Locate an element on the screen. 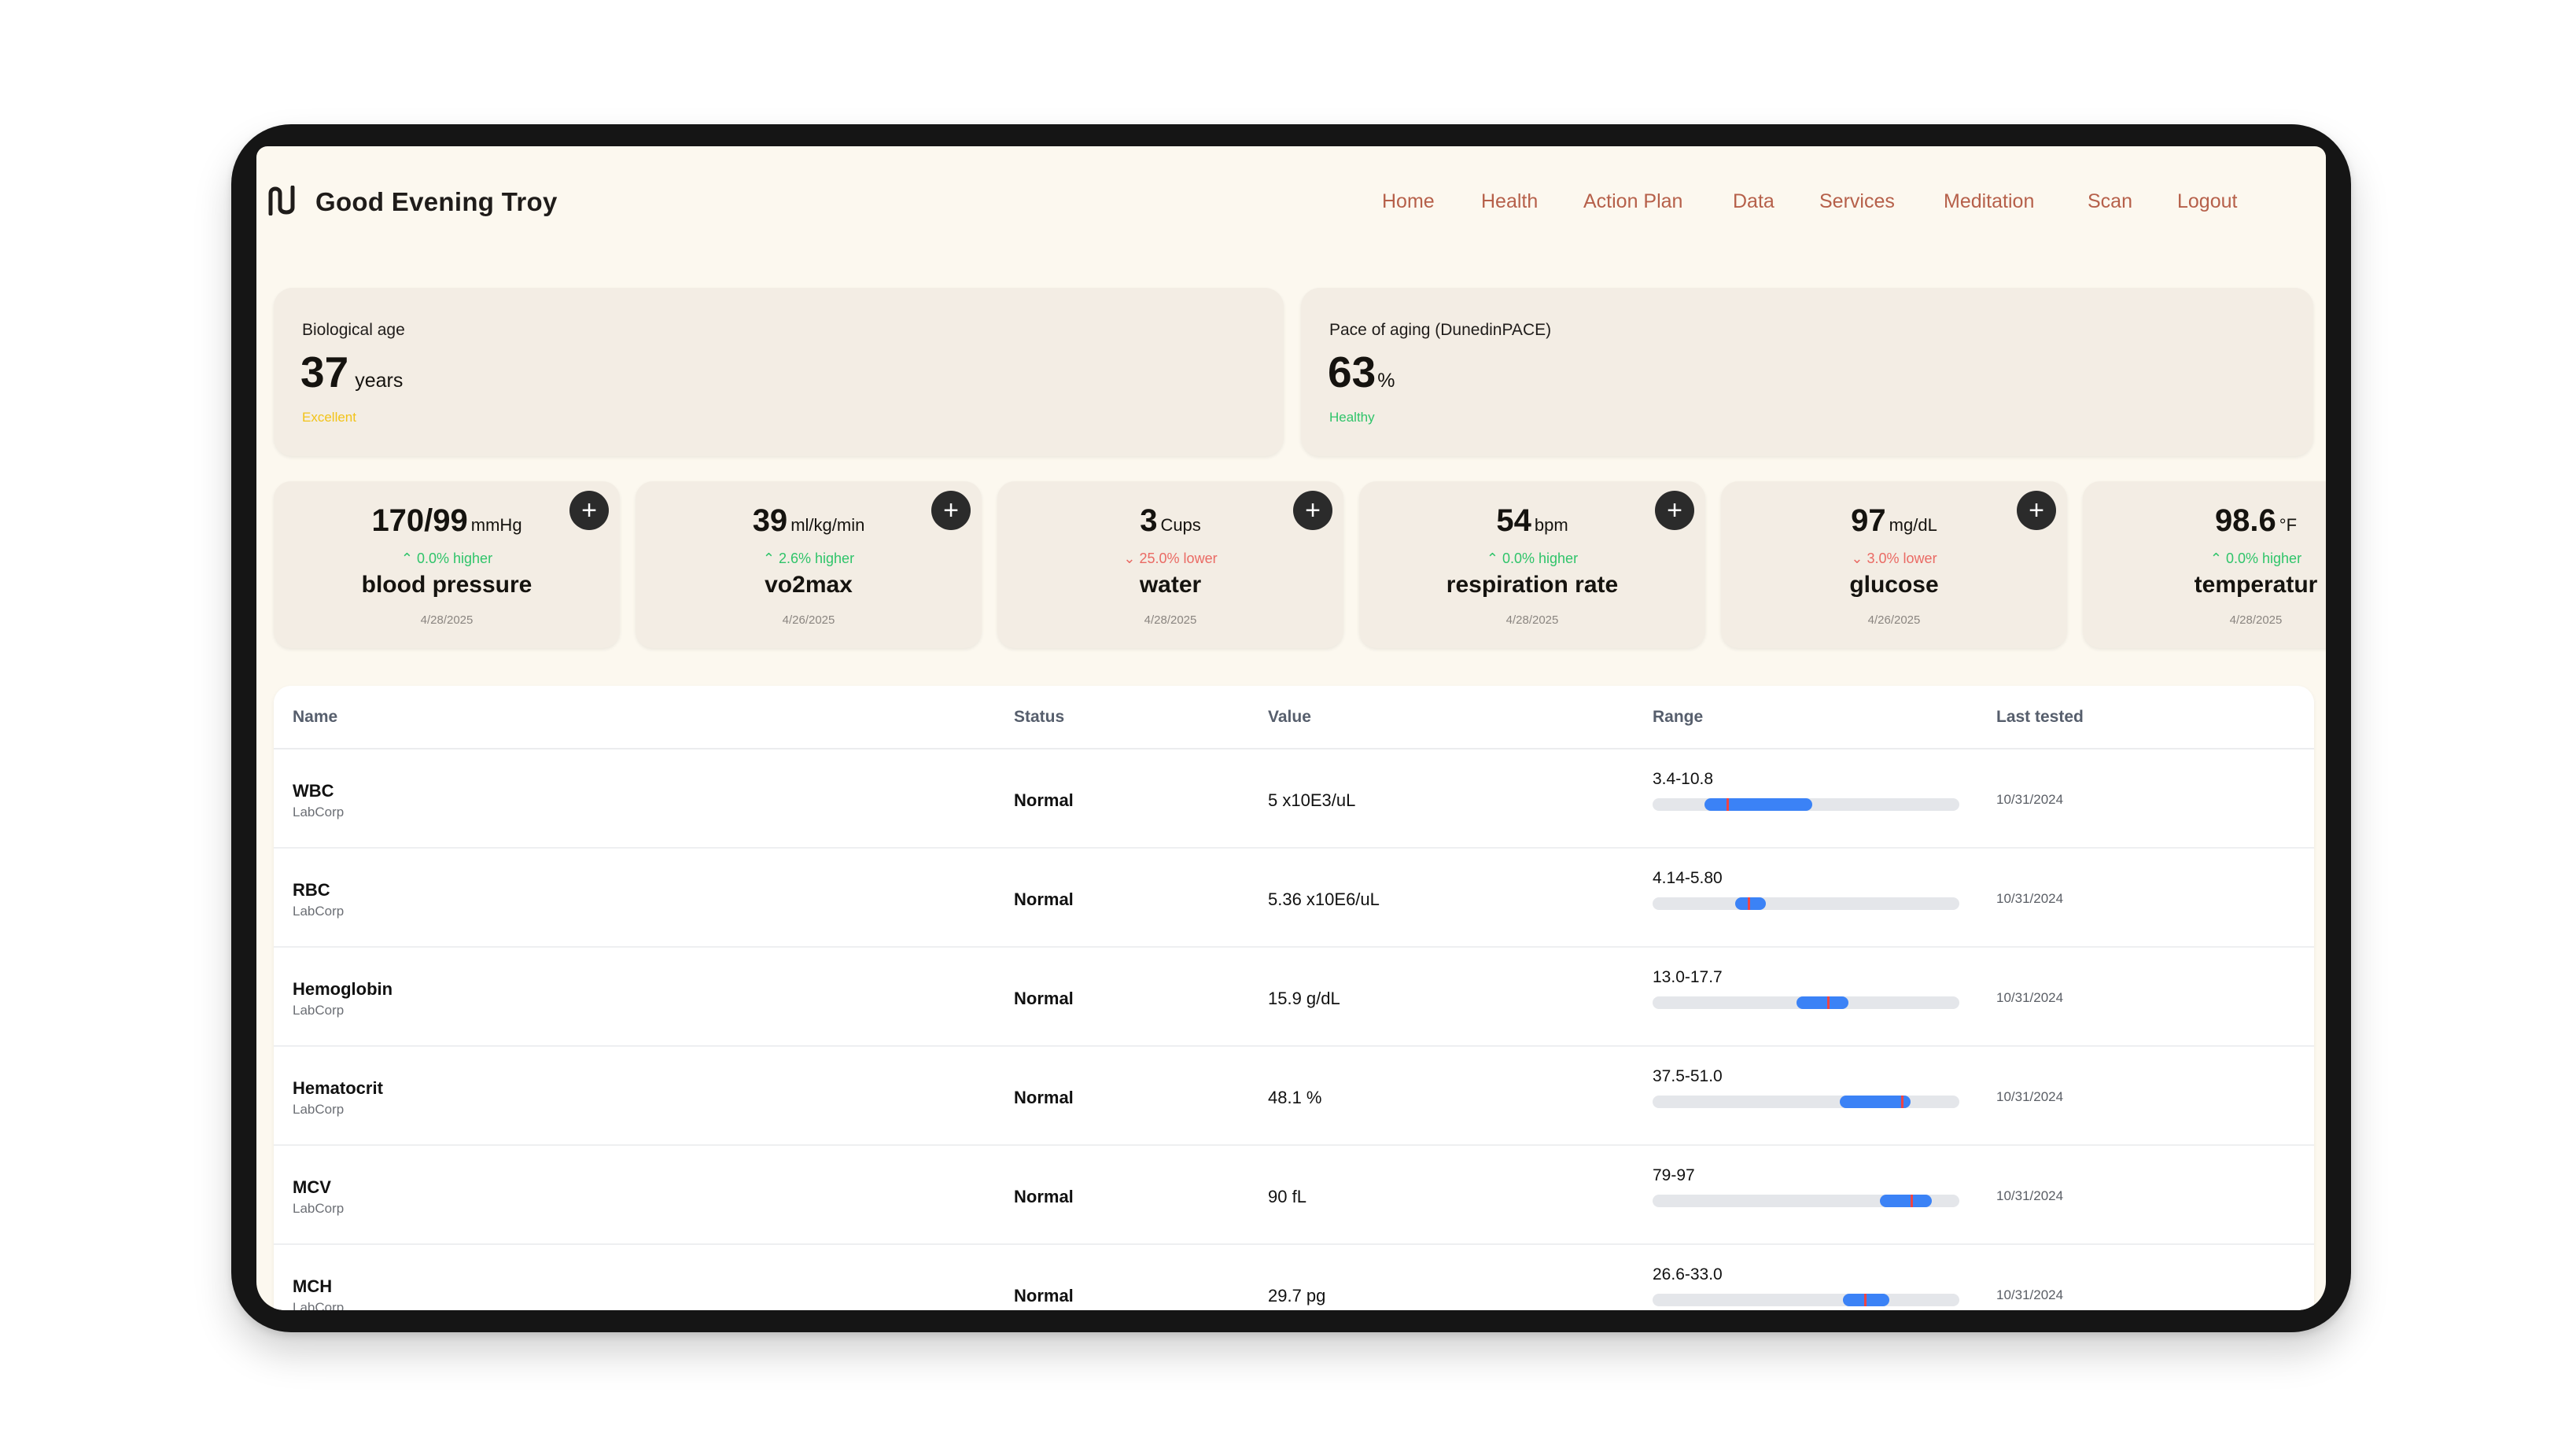 The height and width of the screenshot is (1451, 2576). nav-health: Health is located at coordinates (1509, 202).